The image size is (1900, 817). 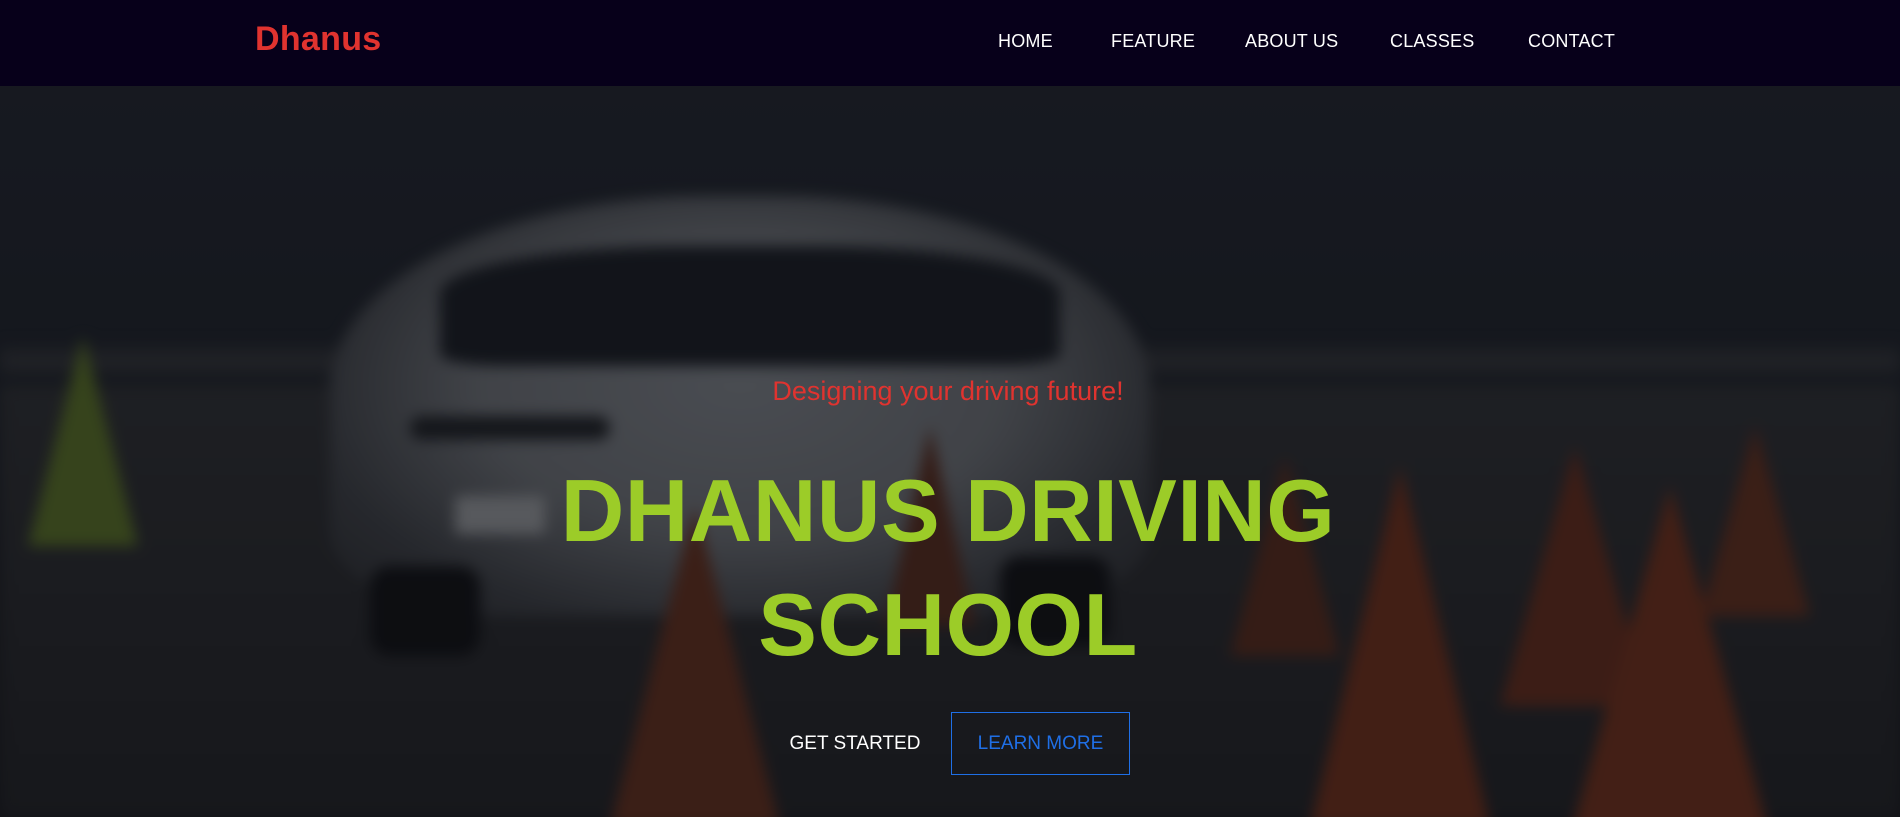 I want to click on hero-tagline: Designing your driving future!, so click(x=948, y=391).